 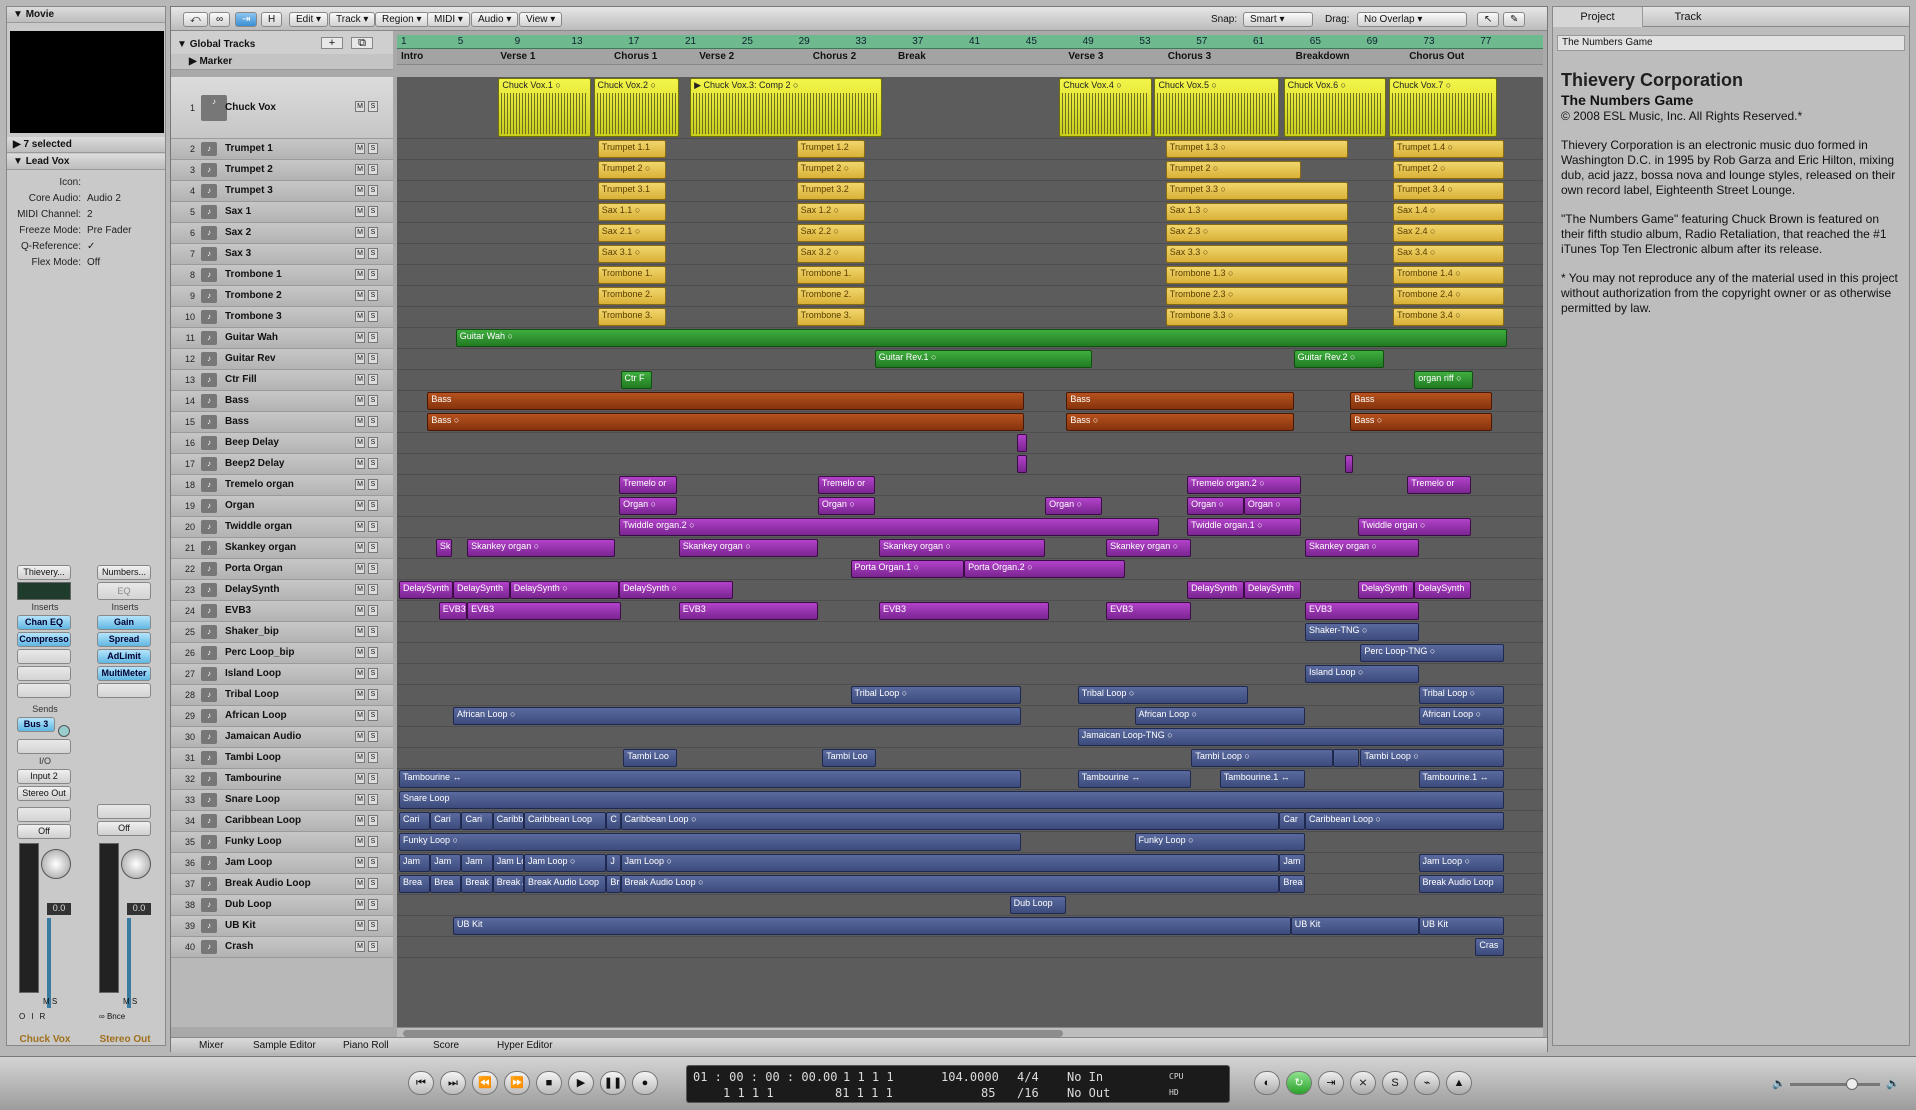 What do you see at coordinates (631, 212) in the screenshot?
I see `region: Sax 1.1 ○` at bounding box center [631, 212].